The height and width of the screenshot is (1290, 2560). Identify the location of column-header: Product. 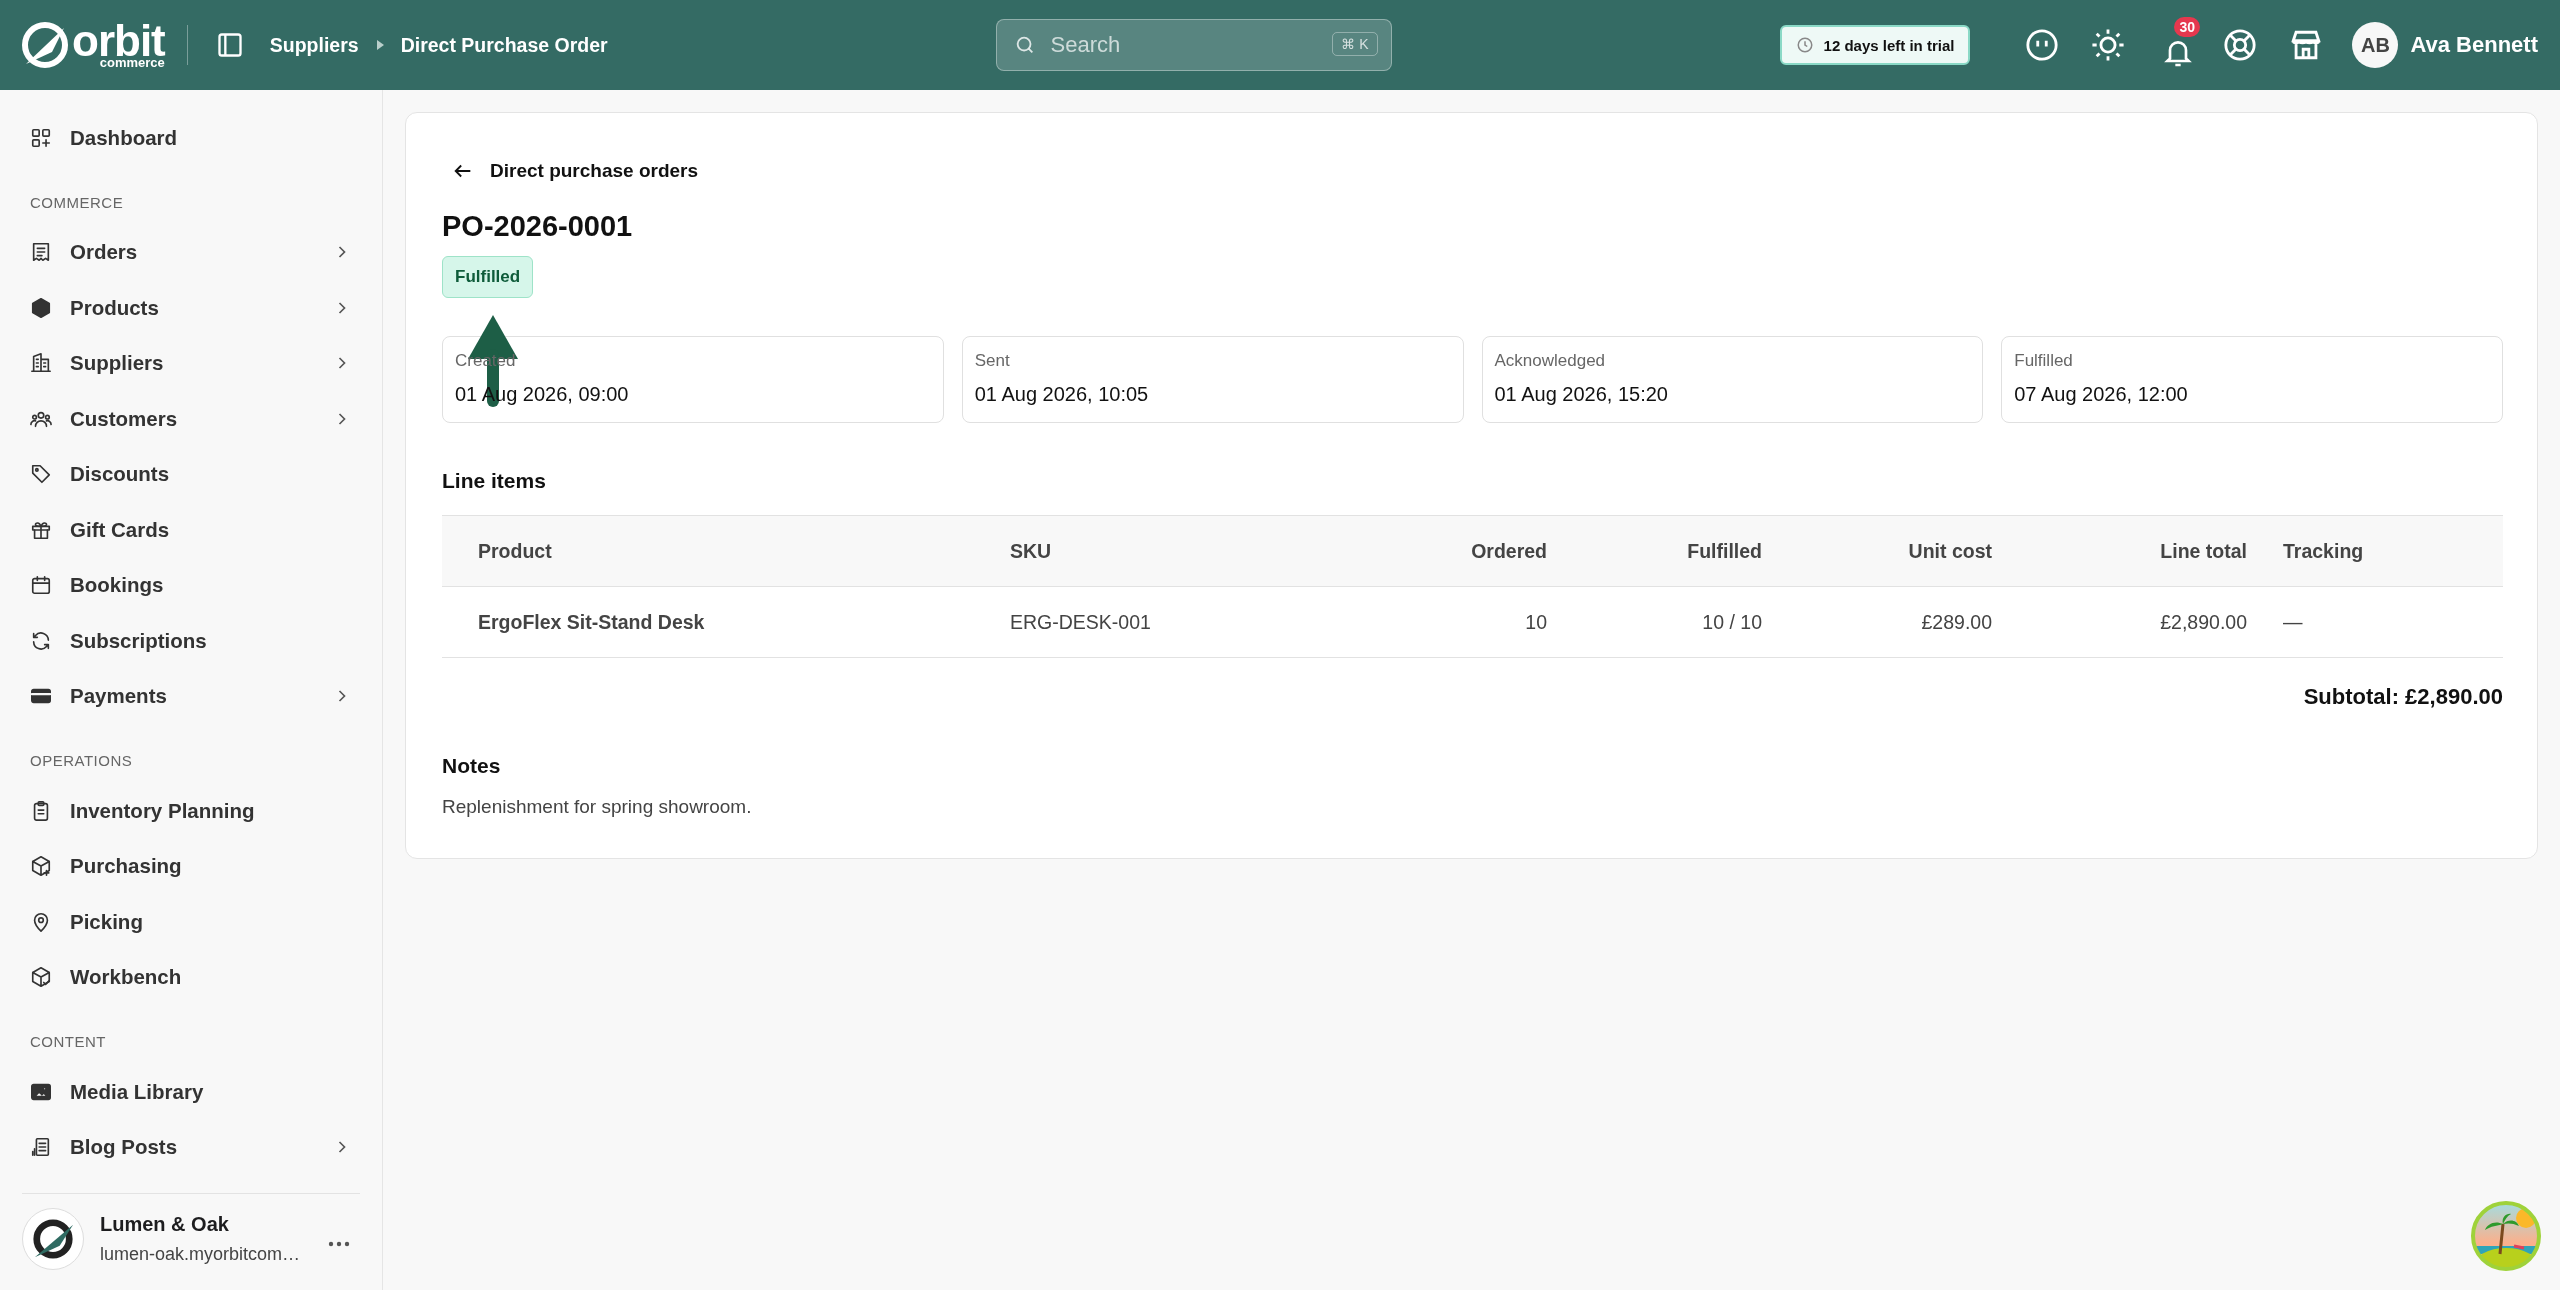
(515, 551).